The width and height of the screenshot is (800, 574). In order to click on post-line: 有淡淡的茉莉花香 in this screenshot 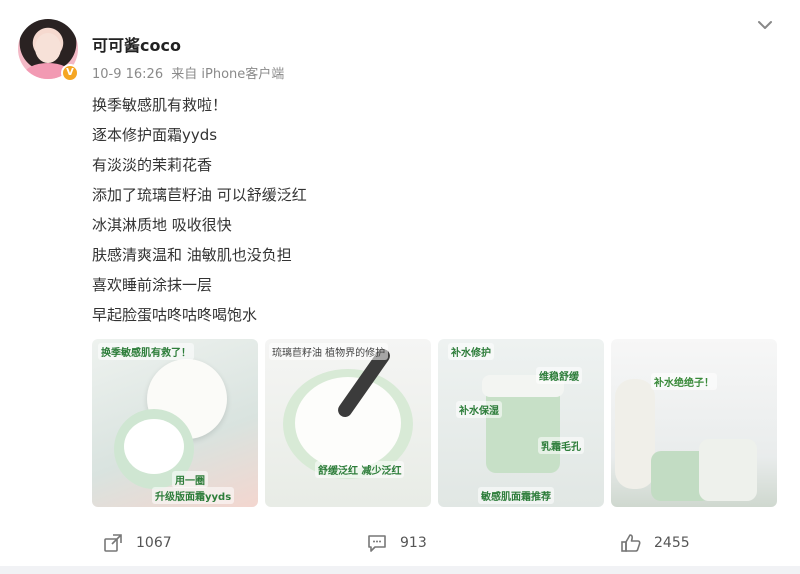, I will do `click(152, 165)`.